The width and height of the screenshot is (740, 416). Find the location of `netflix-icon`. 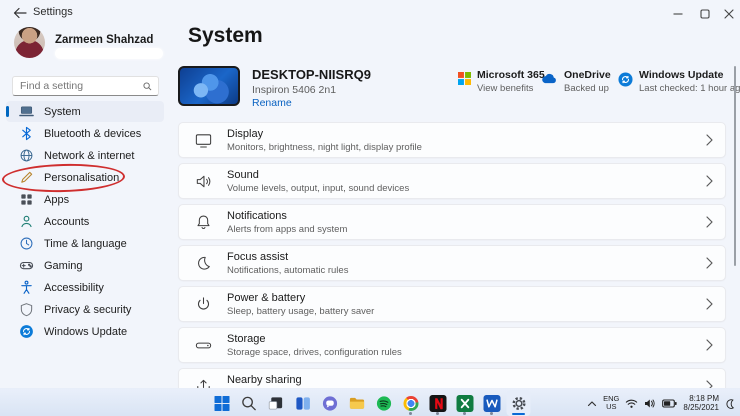

netflix-icon is located at coordinates (437, 403).